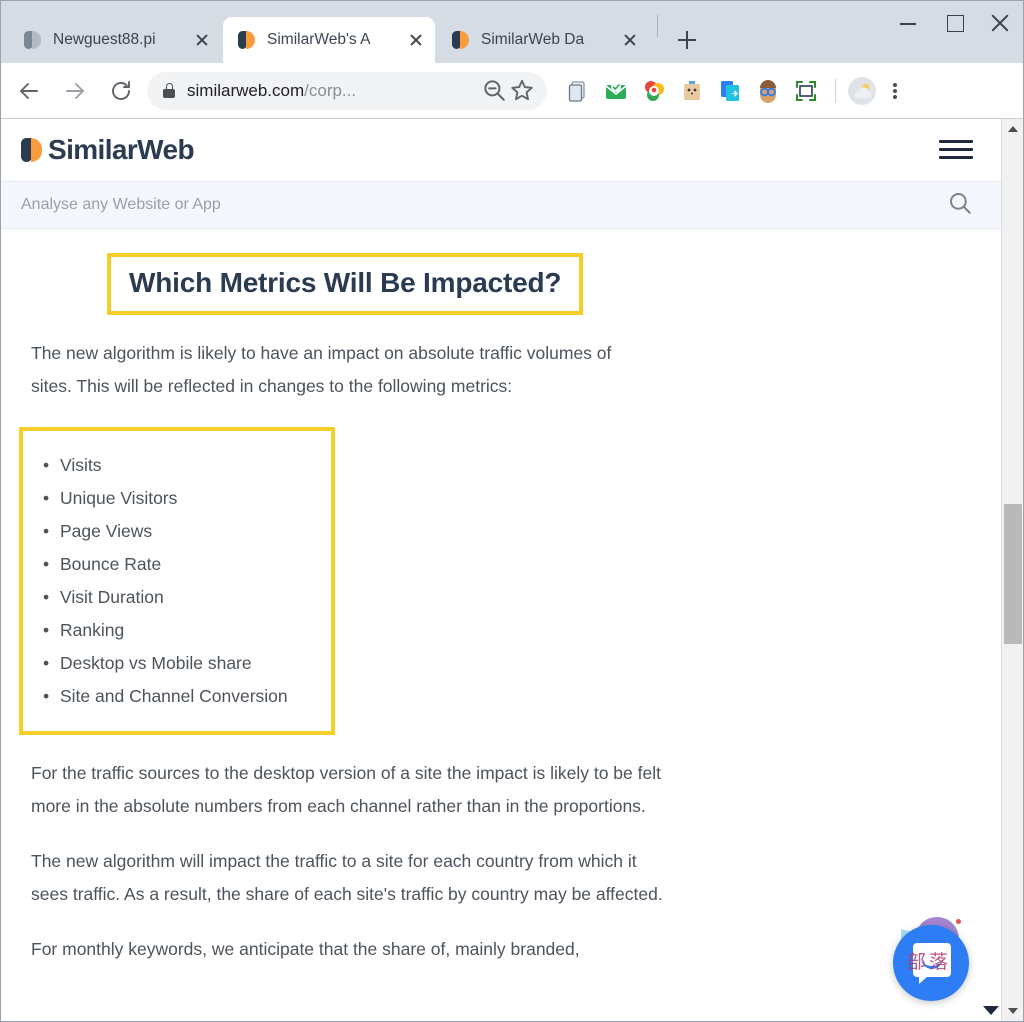 This screenshot has width=1024, height=1022. What do you see at coordinates (991, 1010) in the screenshot?
I see `scroll-down-indicator` at bounding box center [991, 1010].